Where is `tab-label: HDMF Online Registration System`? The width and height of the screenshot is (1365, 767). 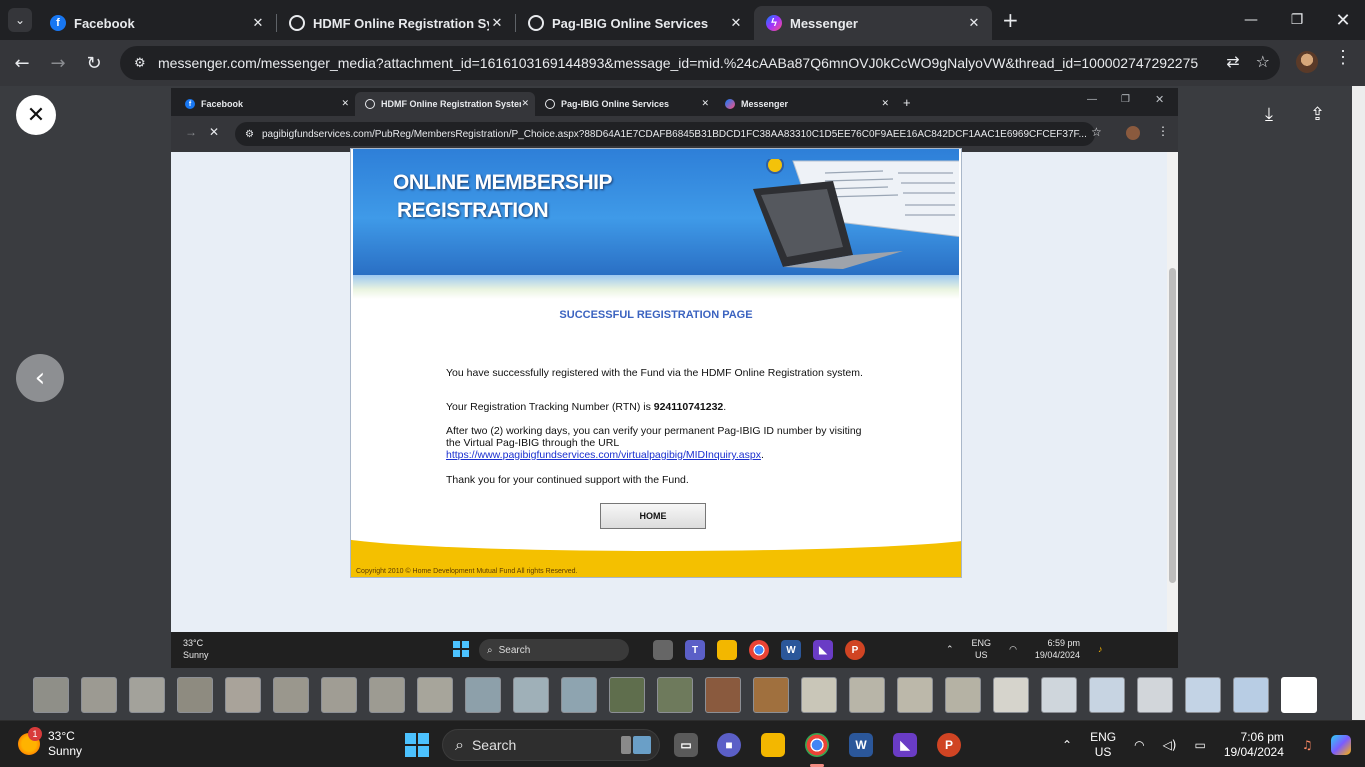 tab-label: HDMF Online Registration System is located at coordinates (401, 23).